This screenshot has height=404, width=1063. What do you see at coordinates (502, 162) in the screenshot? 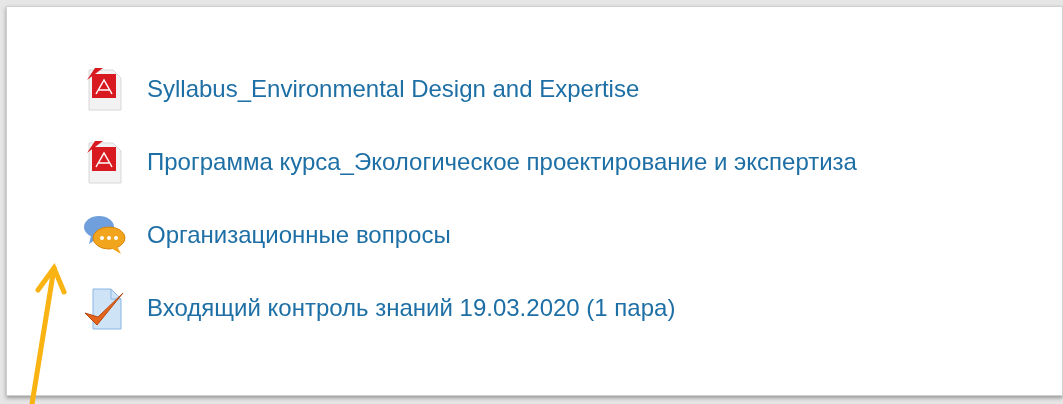
I see `activity-link: Программа курса_Экологическое проектирование и экспертиза` at bounding box center [502, 162].